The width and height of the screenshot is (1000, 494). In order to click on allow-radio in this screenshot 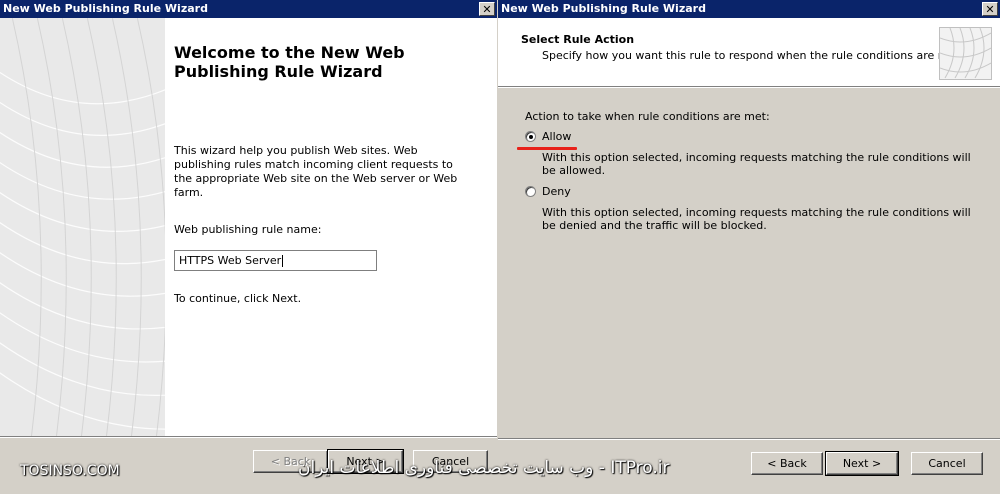, I will do `click(530, 136)`.